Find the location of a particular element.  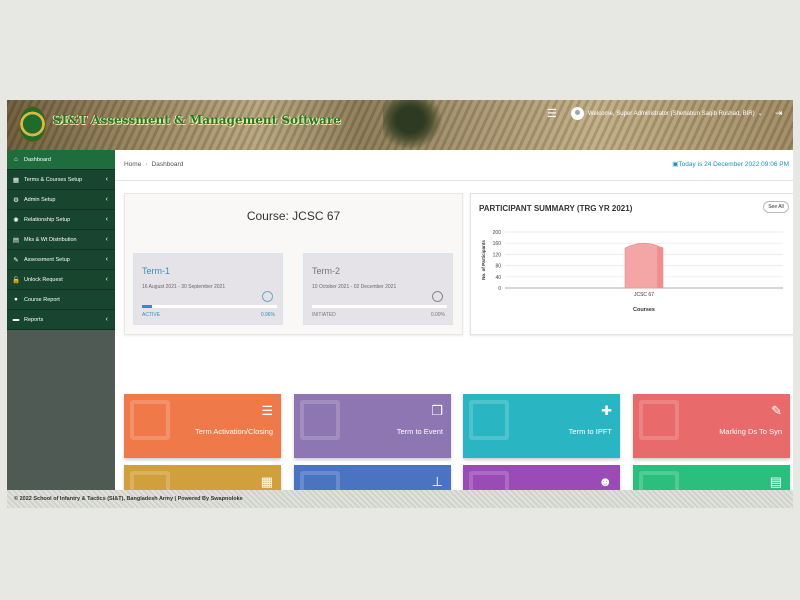

cogs-icon: ⚙ is located at coordinates (16, 200).